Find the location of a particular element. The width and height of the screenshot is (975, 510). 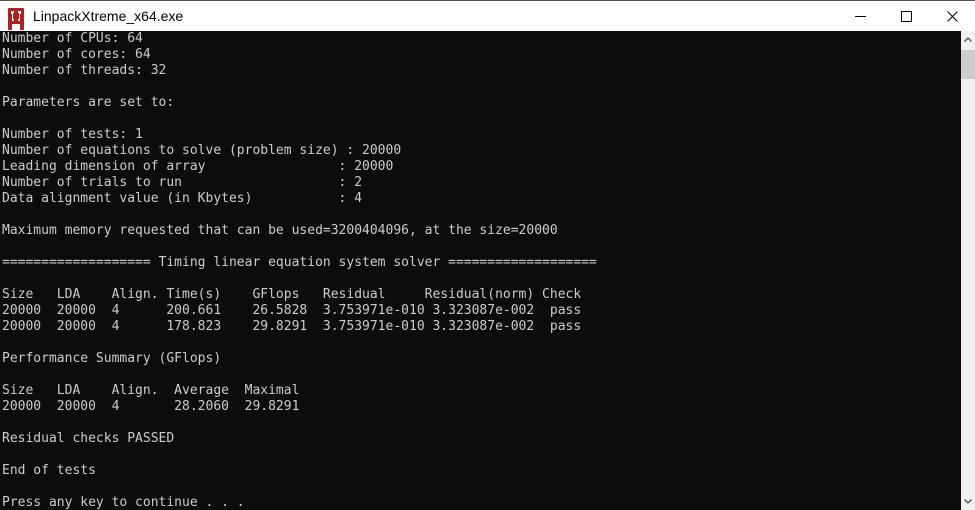

chevron-up-icon is located at coordinates (968, 39).